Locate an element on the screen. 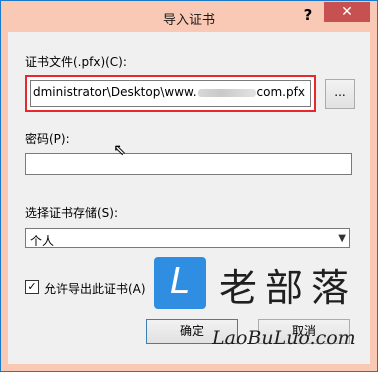 The height and width of the screenshot is (372, 378). certificate-file-label: 证书文件(.pfx)(C): is located at coordinates (76, 62).